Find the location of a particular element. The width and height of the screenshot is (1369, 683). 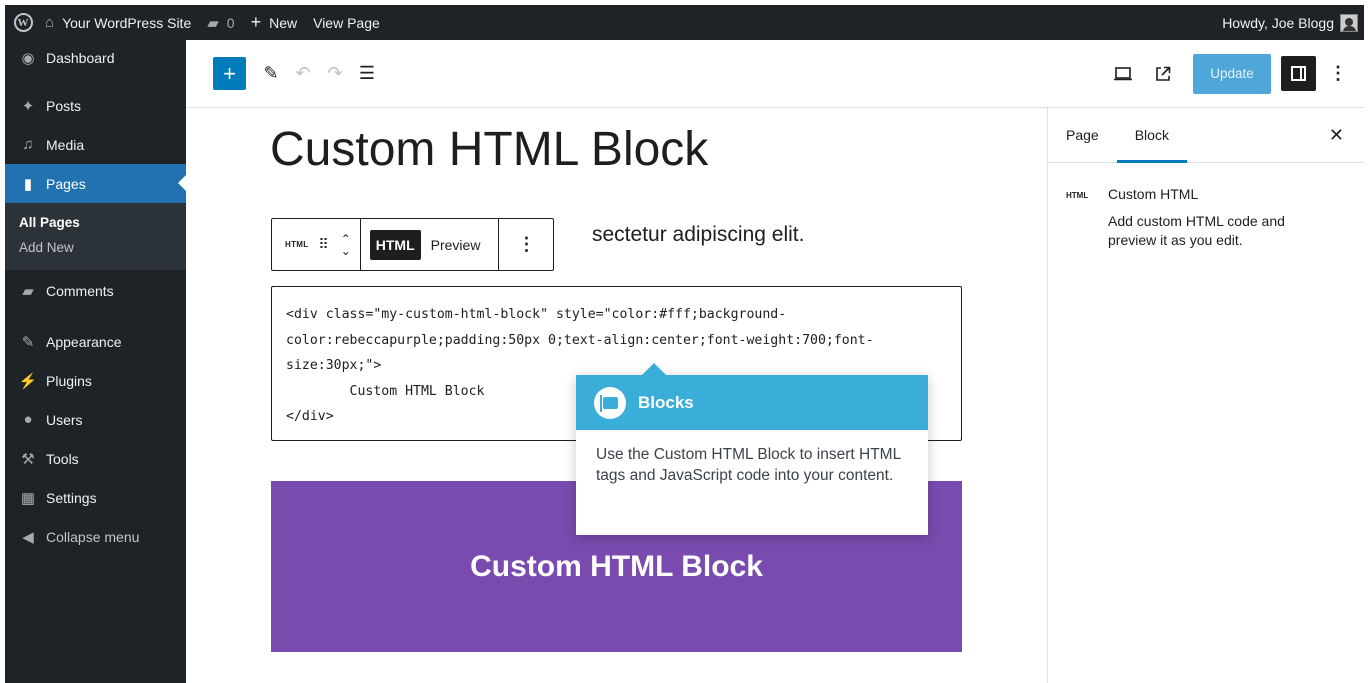

sidebar-panel-icon is located at coordinates (1298, 73).